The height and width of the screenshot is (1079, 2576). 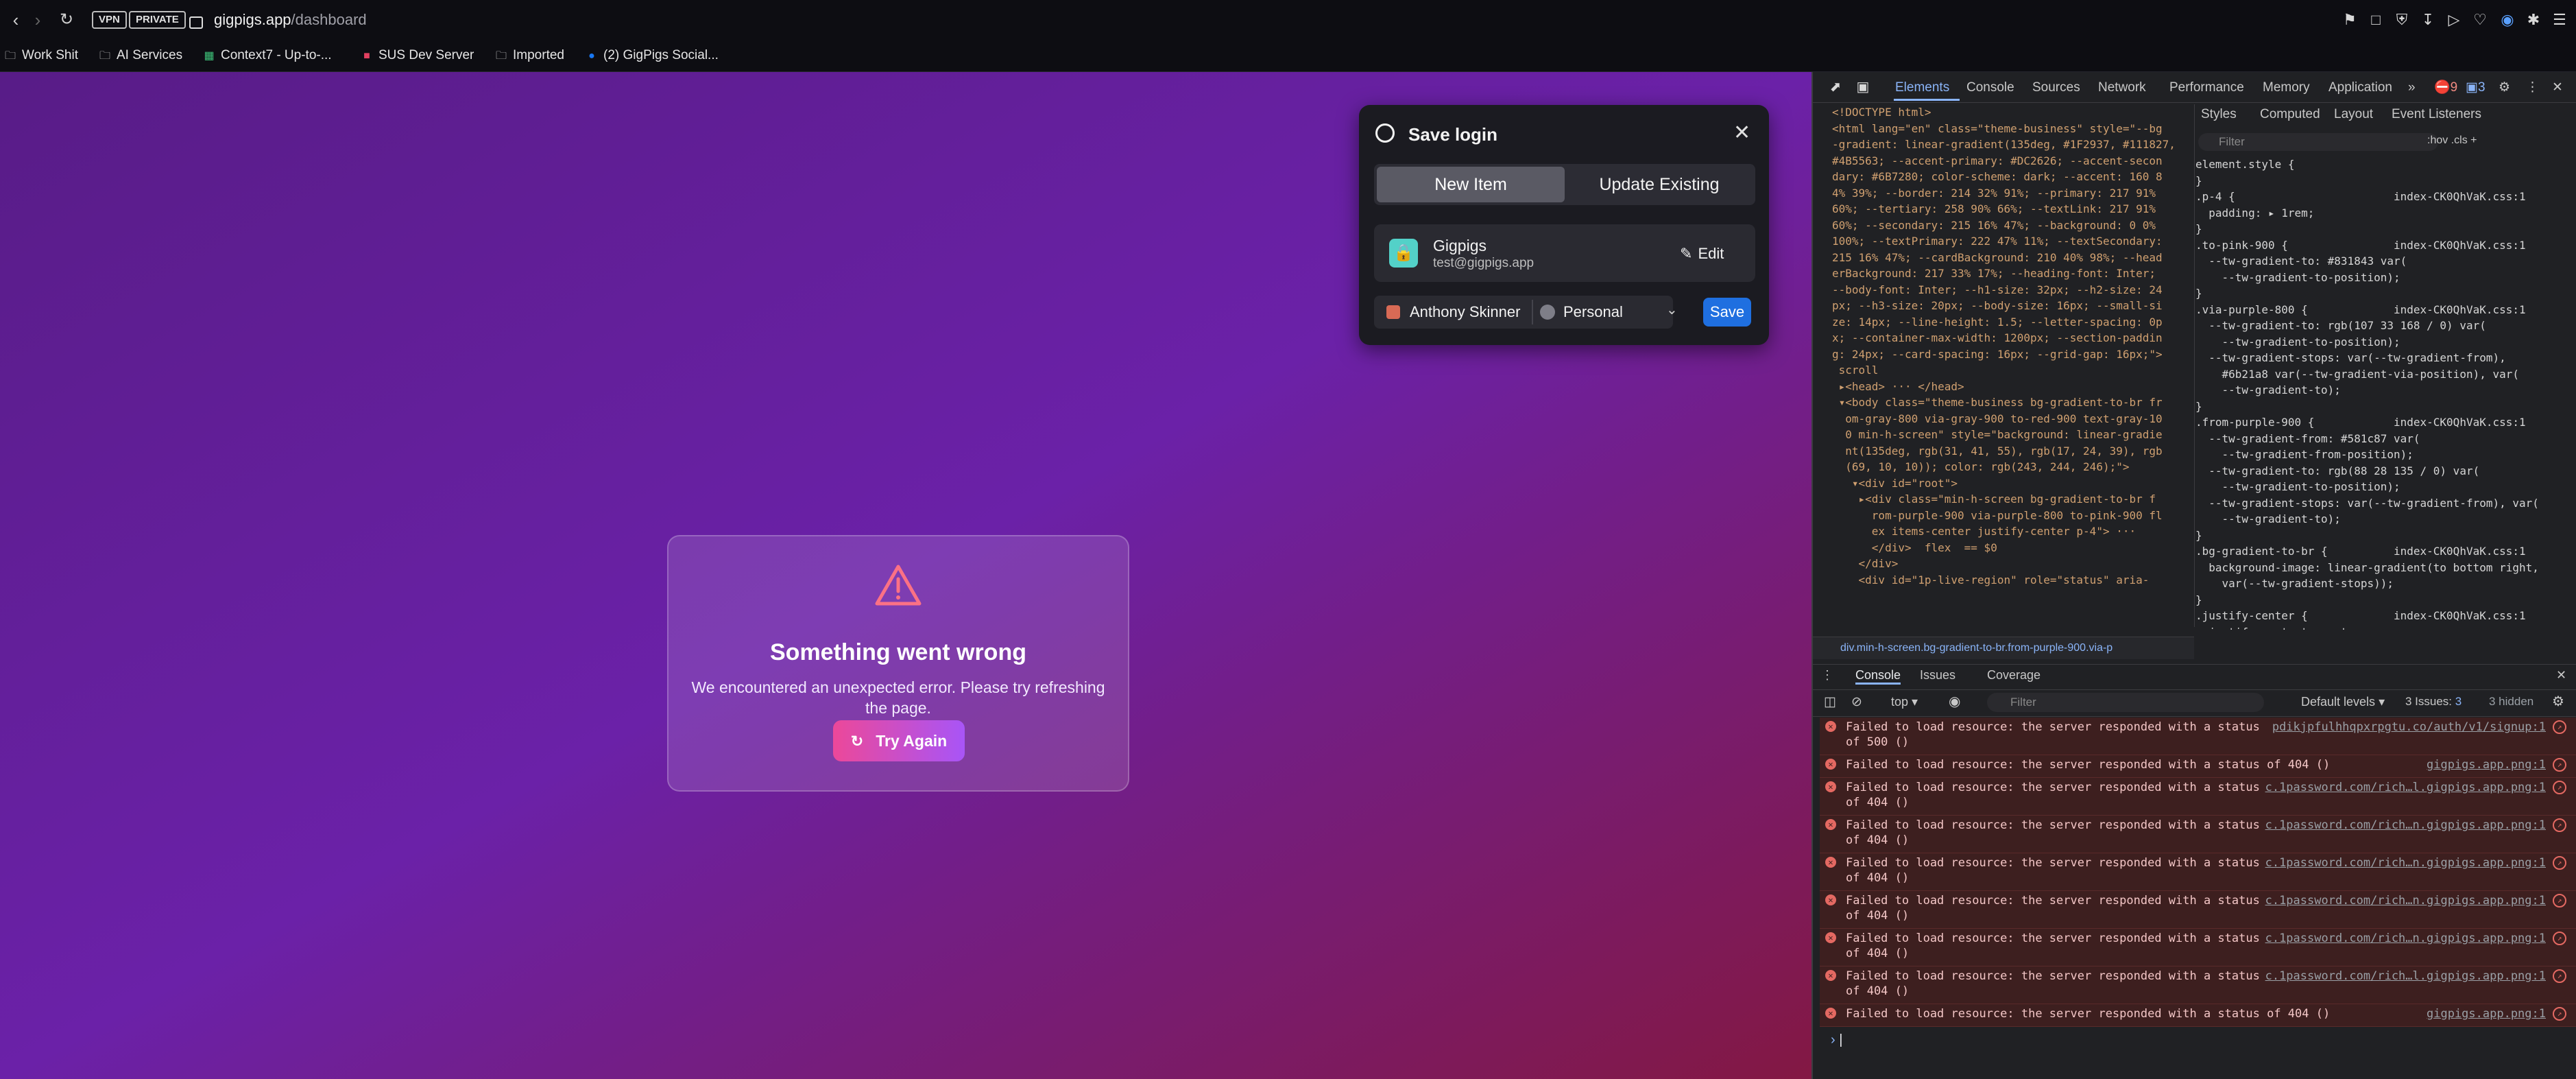 I want to click on tab-new-item: New Item, so click(x=1471, y=184).